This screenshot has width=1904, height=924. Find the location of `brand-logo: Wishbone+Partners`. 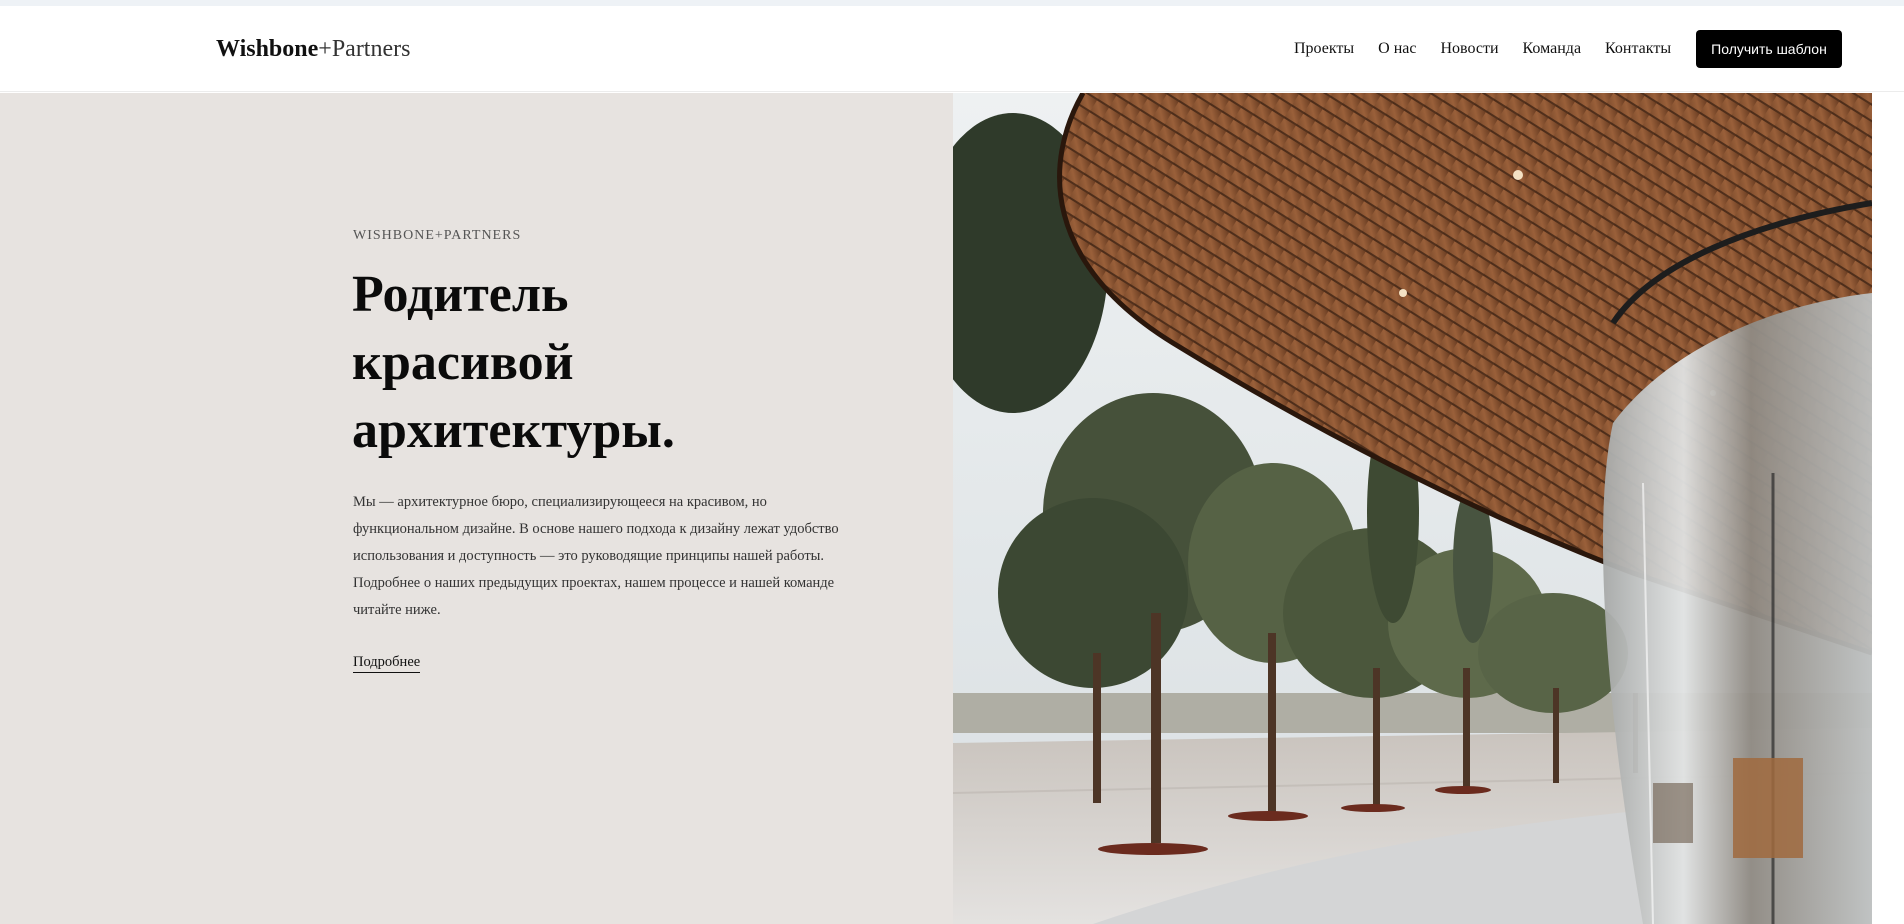

brand-logo: Wishbone+Partners is located at coordinates (313, 49).